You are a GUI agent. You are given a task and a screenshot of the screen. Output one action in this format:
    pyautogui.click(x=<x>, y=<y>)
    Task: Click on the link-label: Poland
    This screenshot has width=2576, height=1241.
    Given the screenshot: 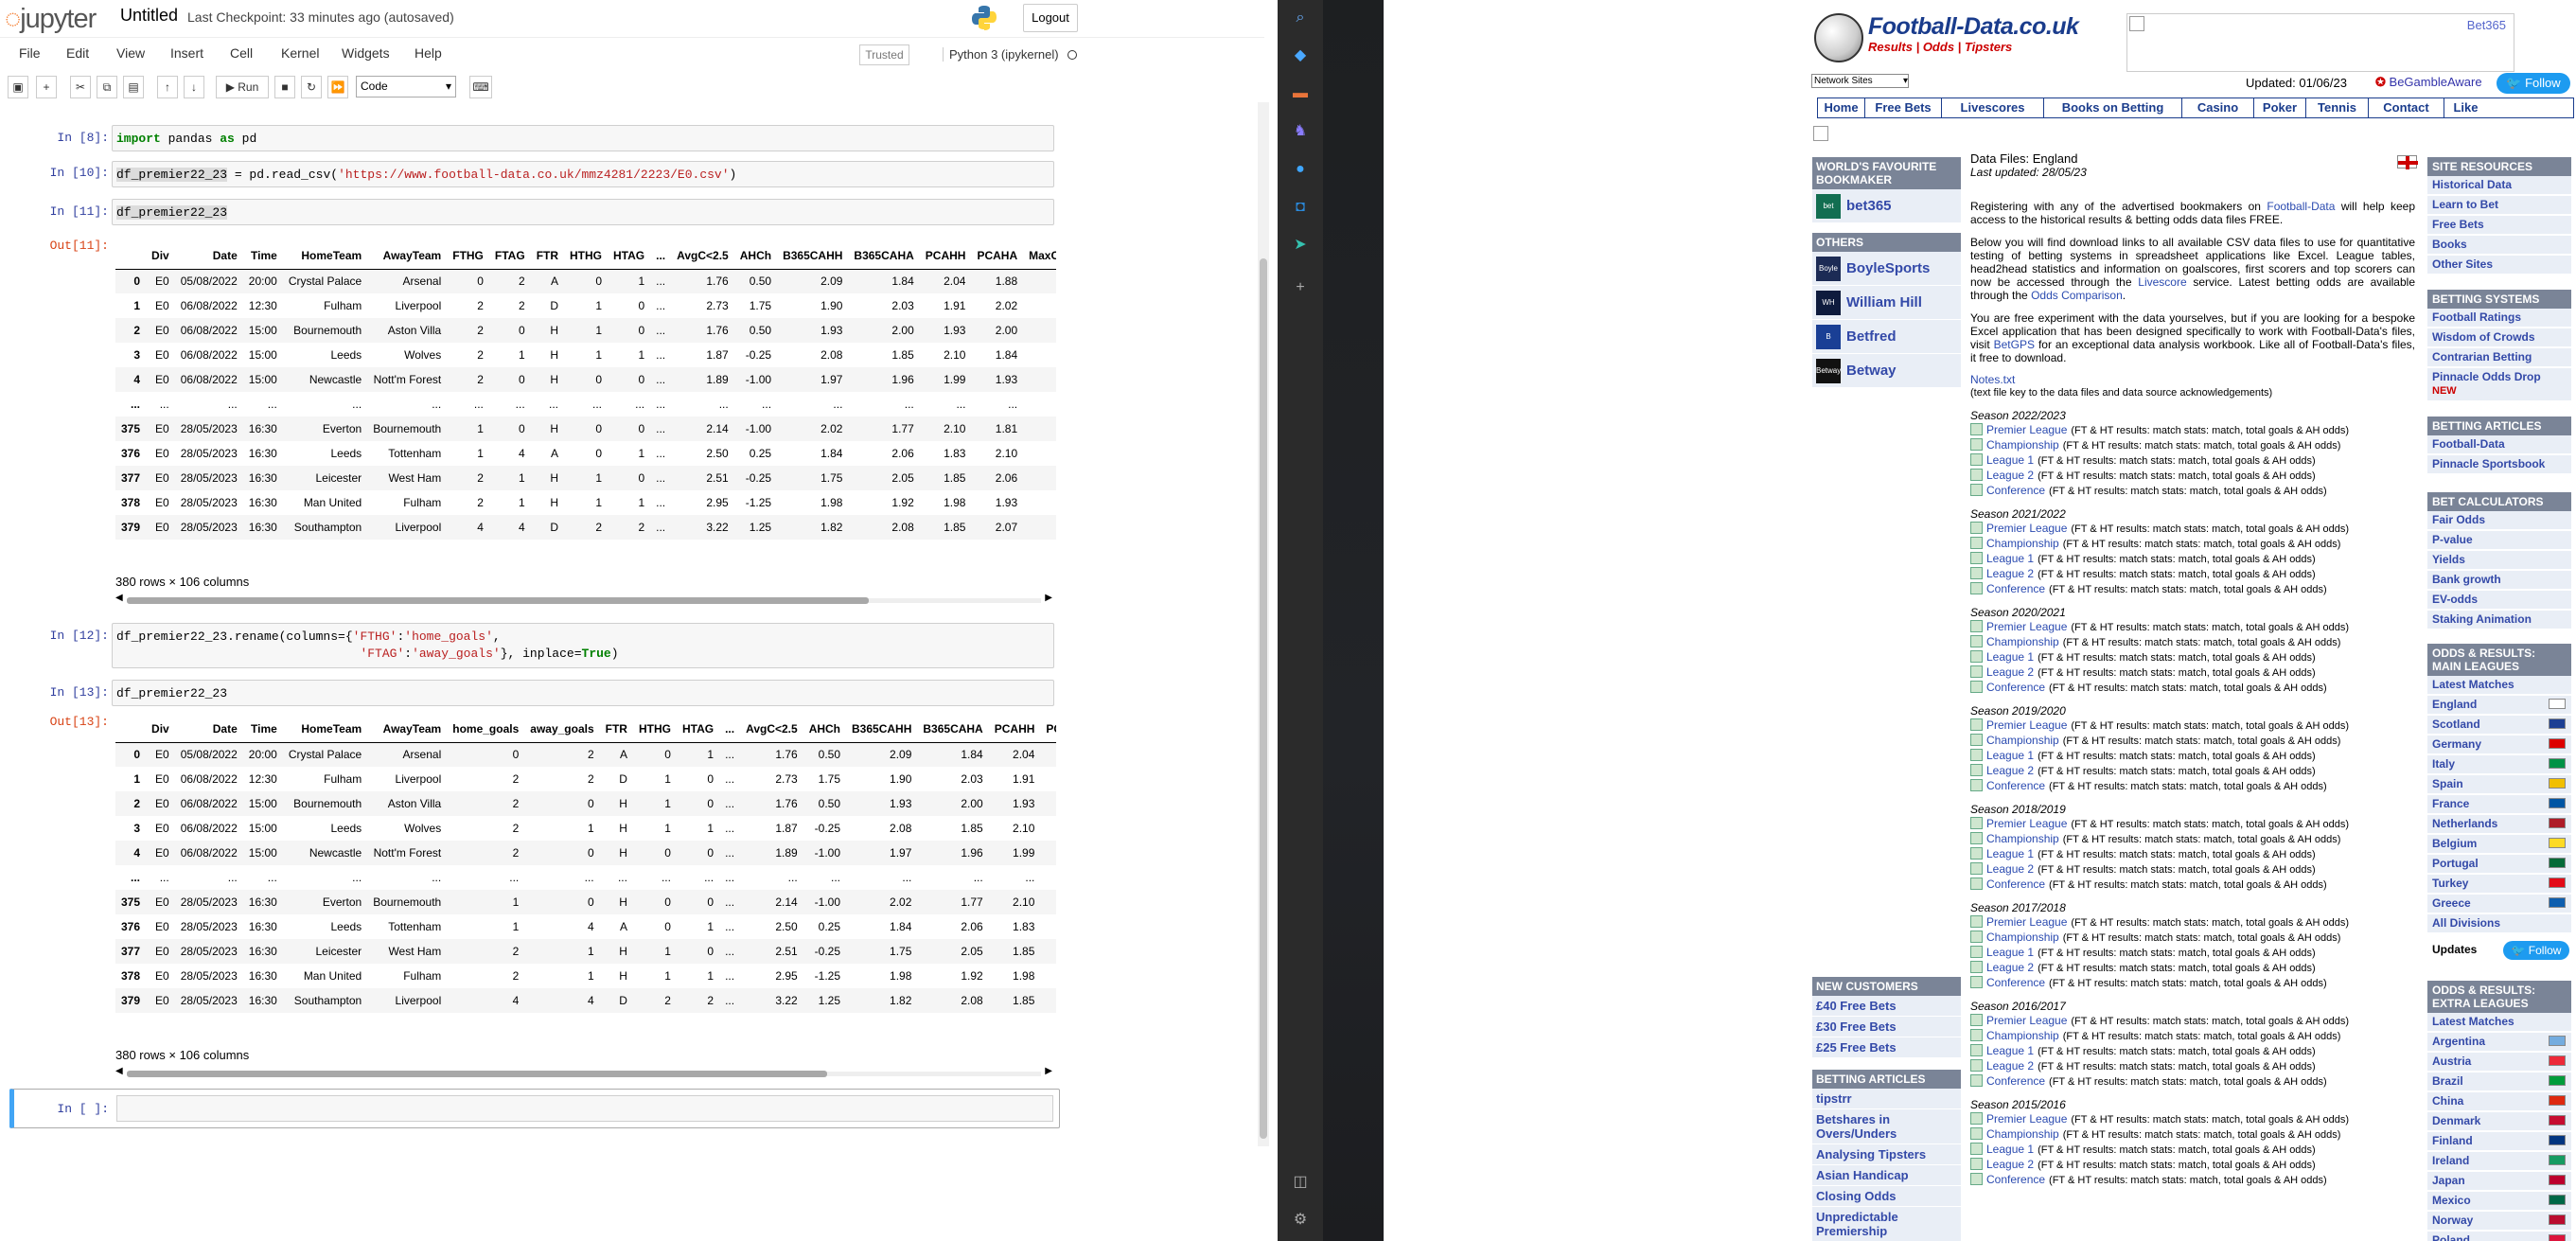 What is the action you would take?
    pyautogui.click(x=2451, y=1237)
    